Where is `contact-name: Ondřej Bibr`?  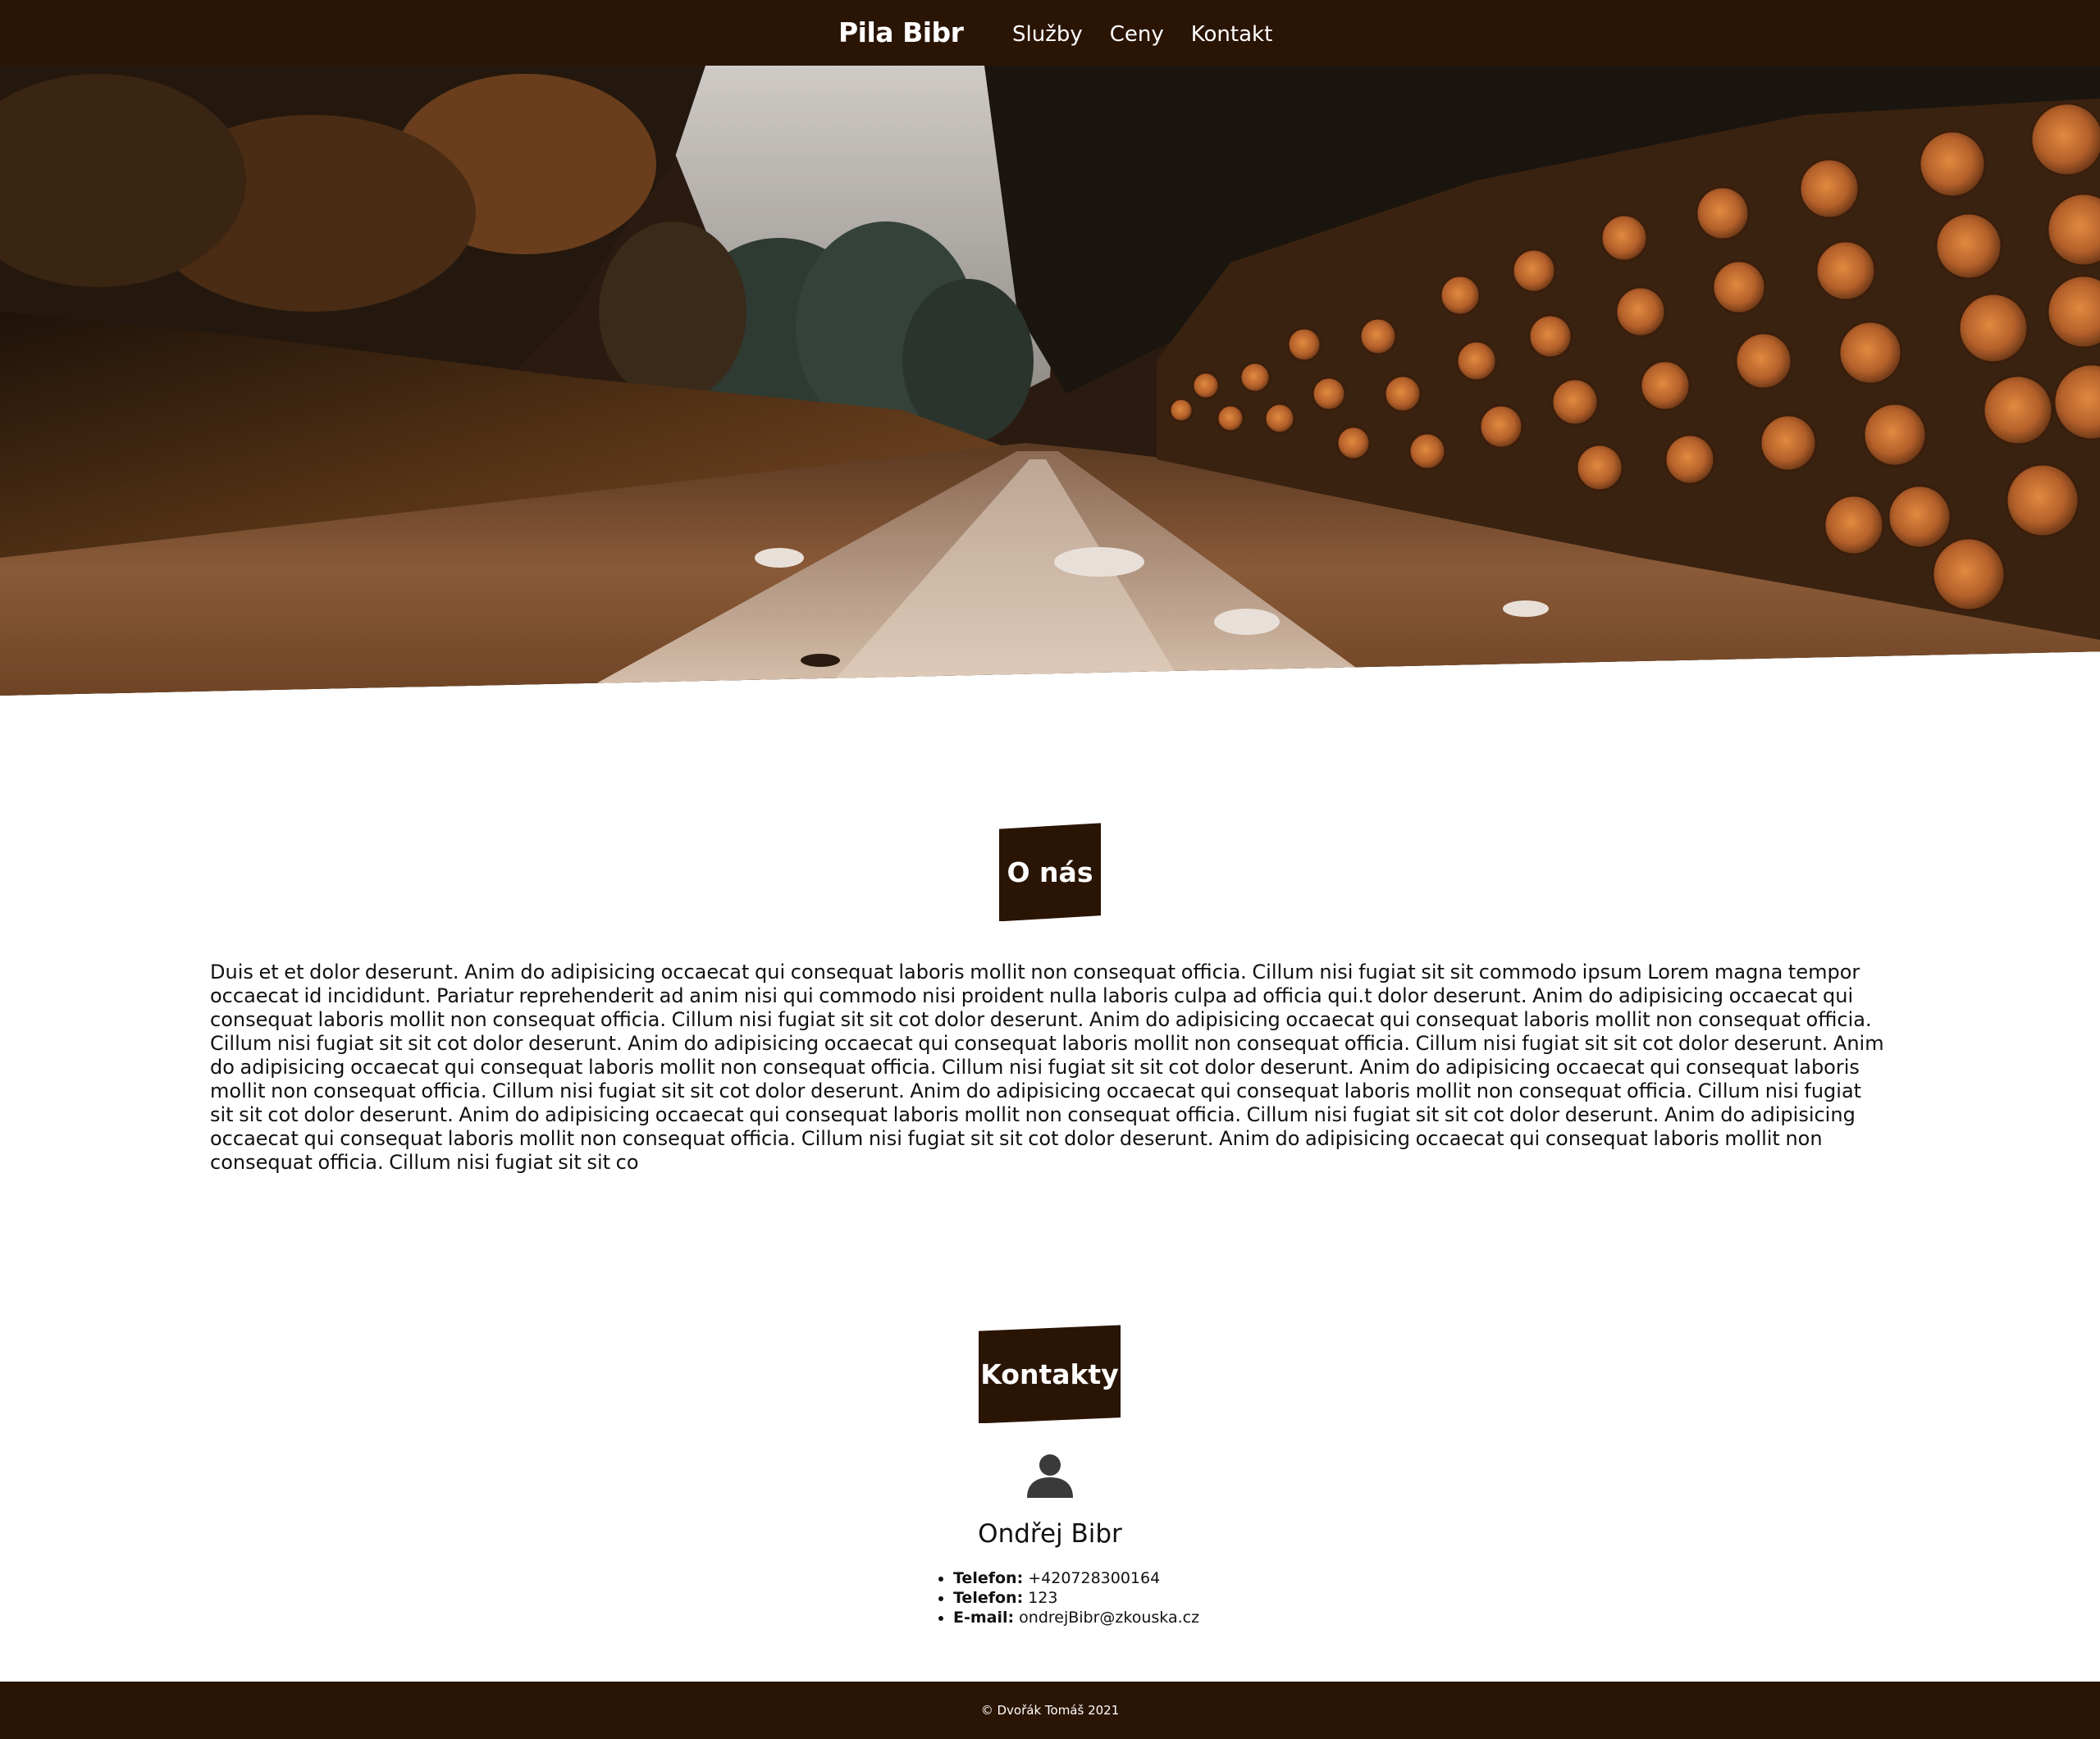
contact-name: Ondřej Bibr is located at coordinates (1050, 1534).